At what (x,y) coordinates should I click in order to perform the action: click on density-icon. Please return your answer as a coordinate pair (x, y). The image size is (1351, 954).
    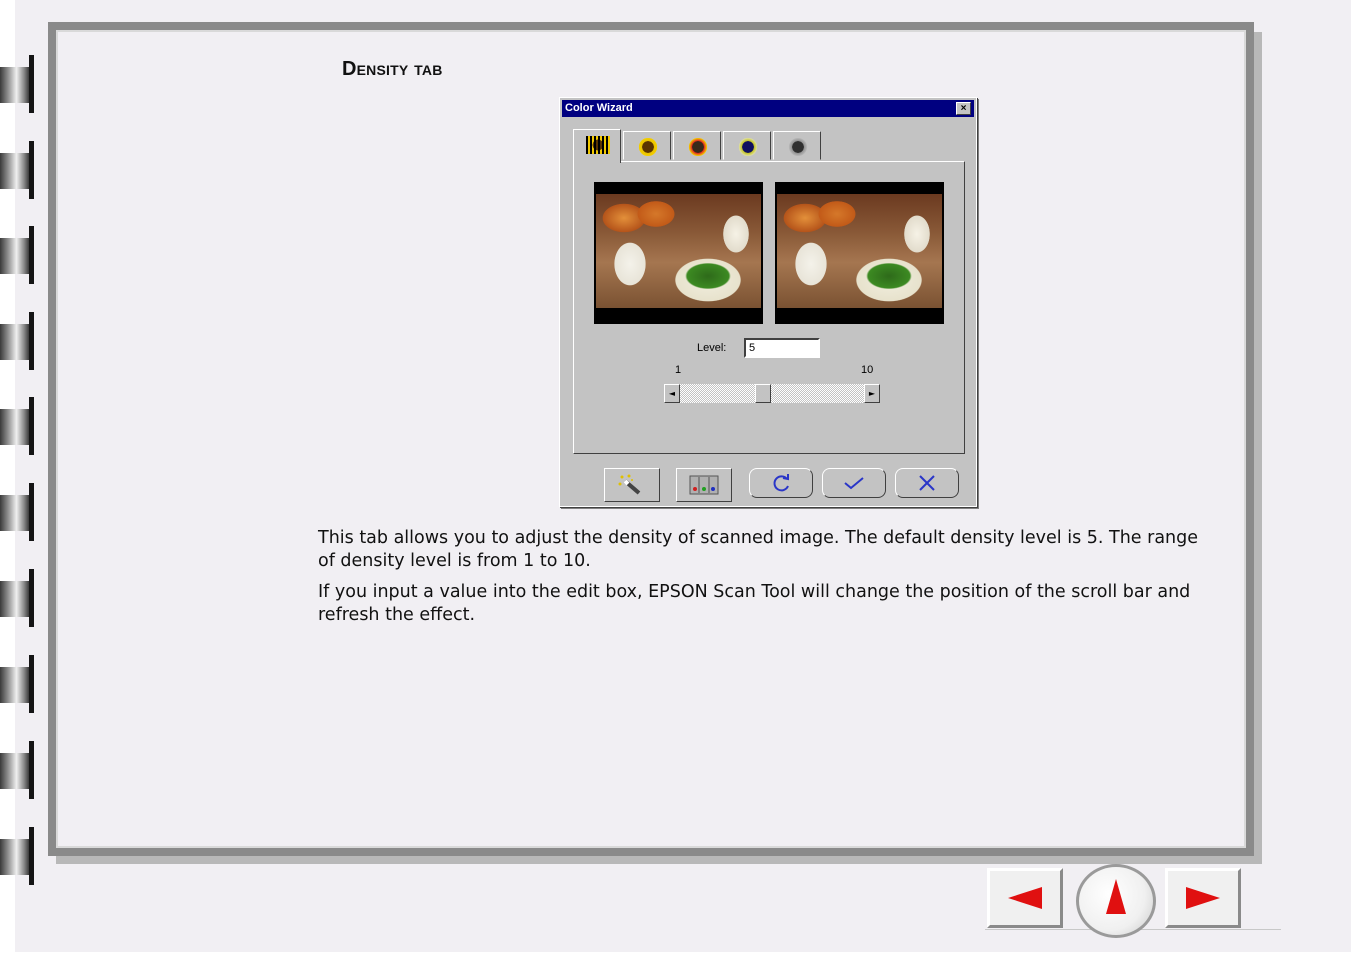
    Looking at the image, I should click on (598, 145).